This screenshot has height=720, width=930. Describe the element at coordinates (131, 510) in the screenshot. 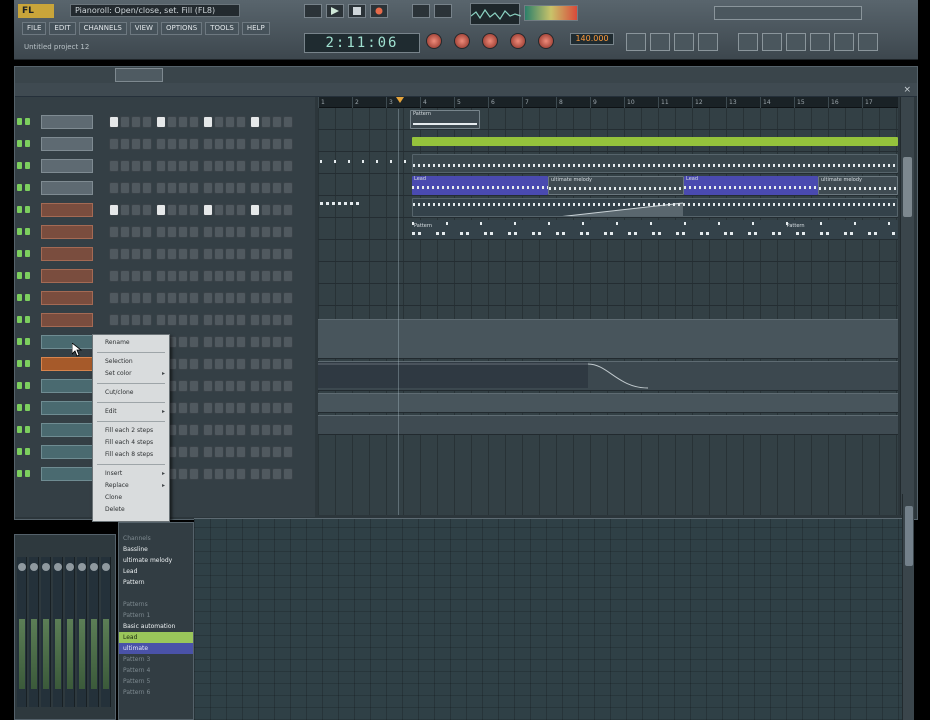

I see `menu-item-delete: Delete` at that location.